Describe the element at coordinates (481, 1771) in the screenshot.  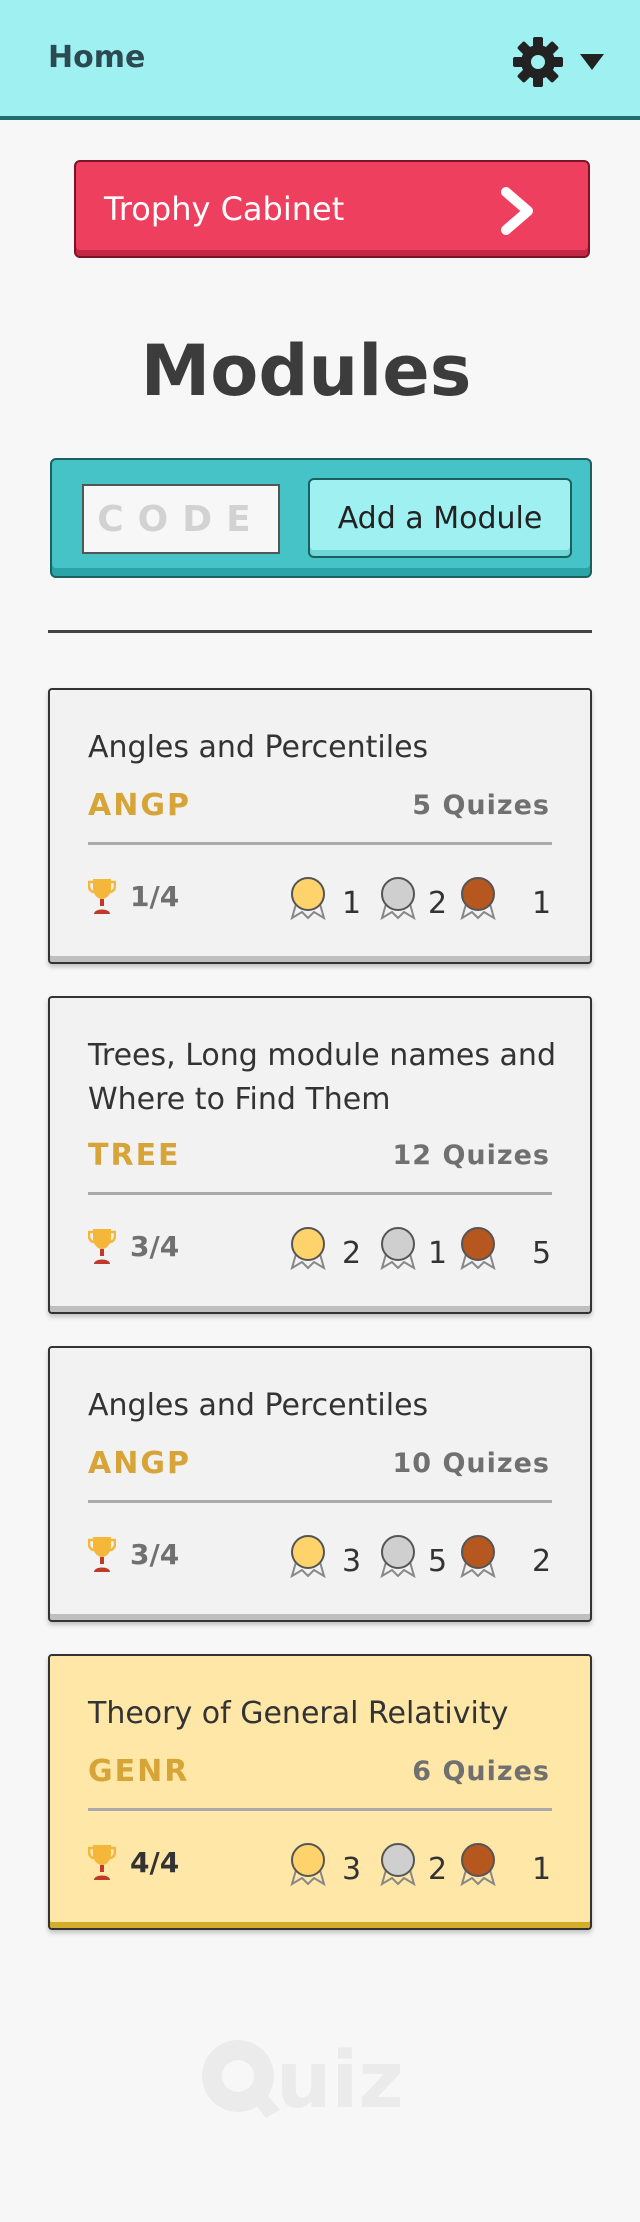
I see `quiz-count: 6 Quizes` at that location.